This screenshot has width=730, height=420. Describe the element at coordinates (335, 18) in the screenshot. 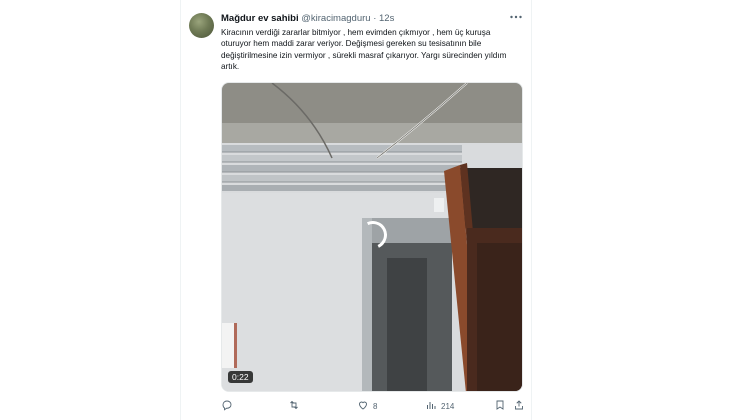

I see `author-handle: @kiracimagduru` at that location.